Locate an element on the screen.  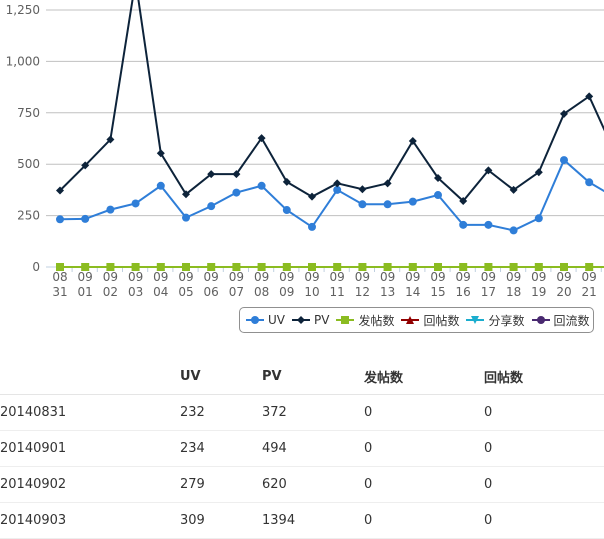
legend-item: 回流数 is located at coordinates (560, 320).